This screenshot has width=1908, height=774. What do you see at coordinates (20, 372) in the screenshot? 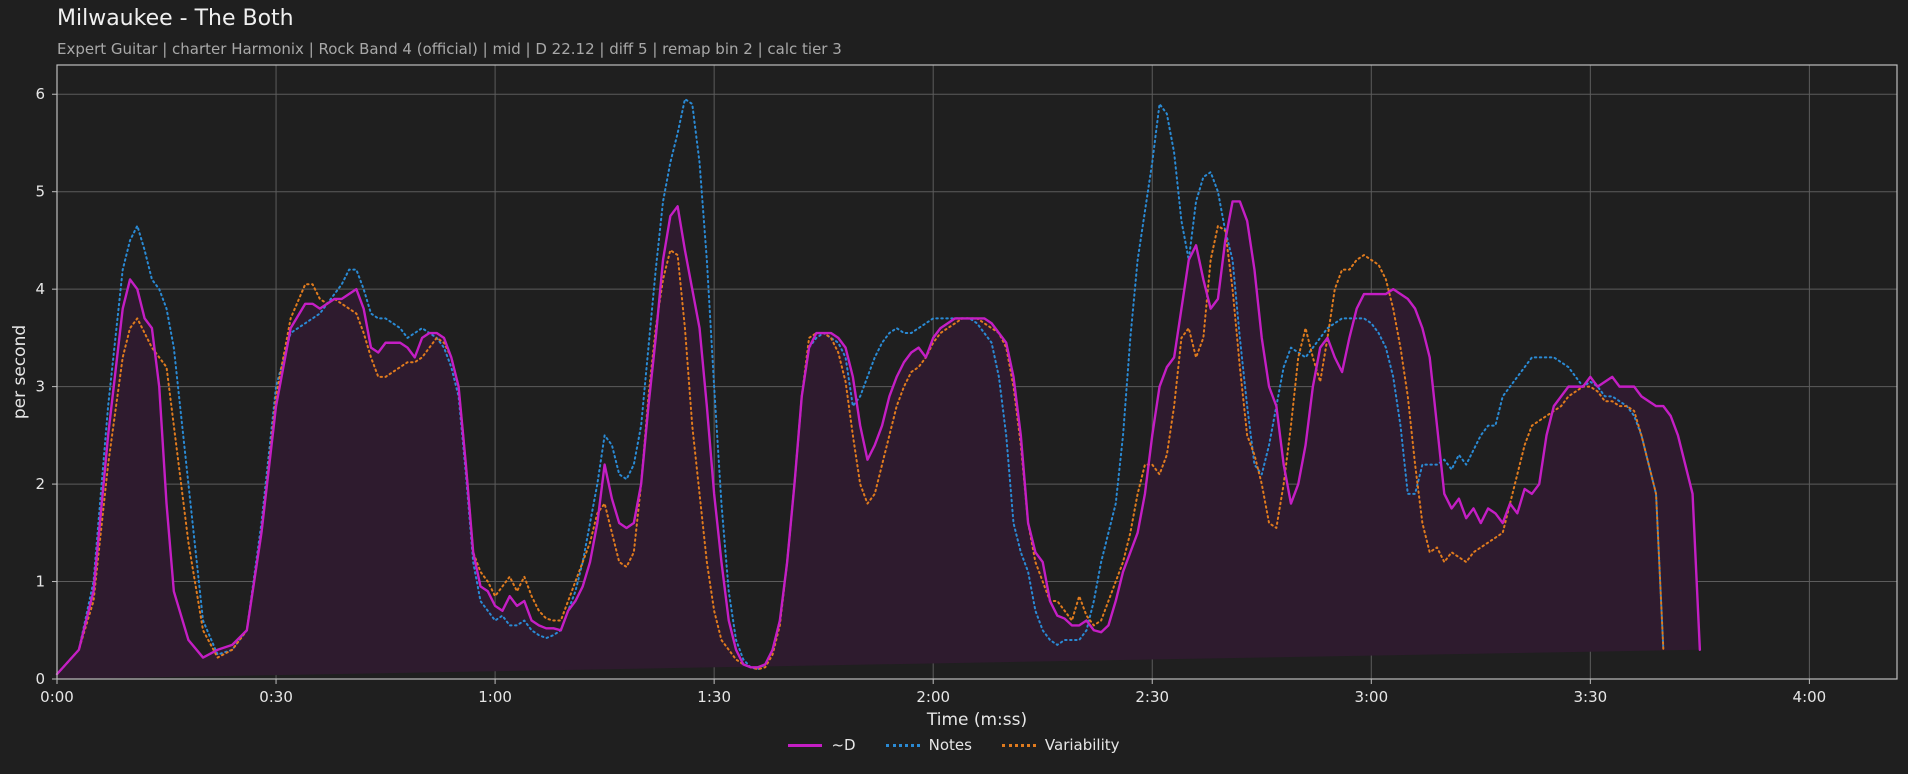
I see `y-axis-label: per second` at bounding box center [20, 372].